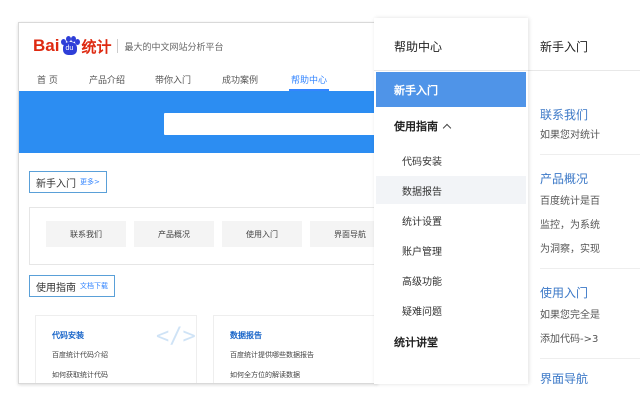 The image size is (640, 400). Describe the element at coordinates (96, 46) in the screenshot. I see `logo-text-stat: 统计` at that location.